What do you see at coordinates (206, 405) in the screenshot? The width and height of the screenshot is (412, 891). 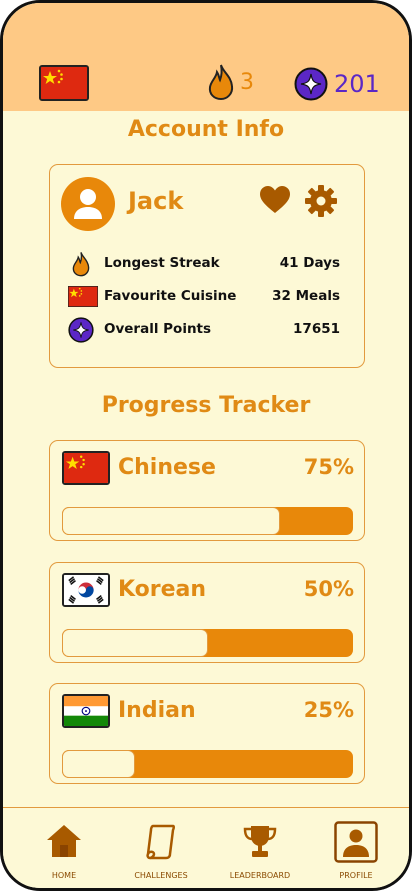 I see `progress-tracker-title: Progress Tracker` at bounding box center [206, 405].